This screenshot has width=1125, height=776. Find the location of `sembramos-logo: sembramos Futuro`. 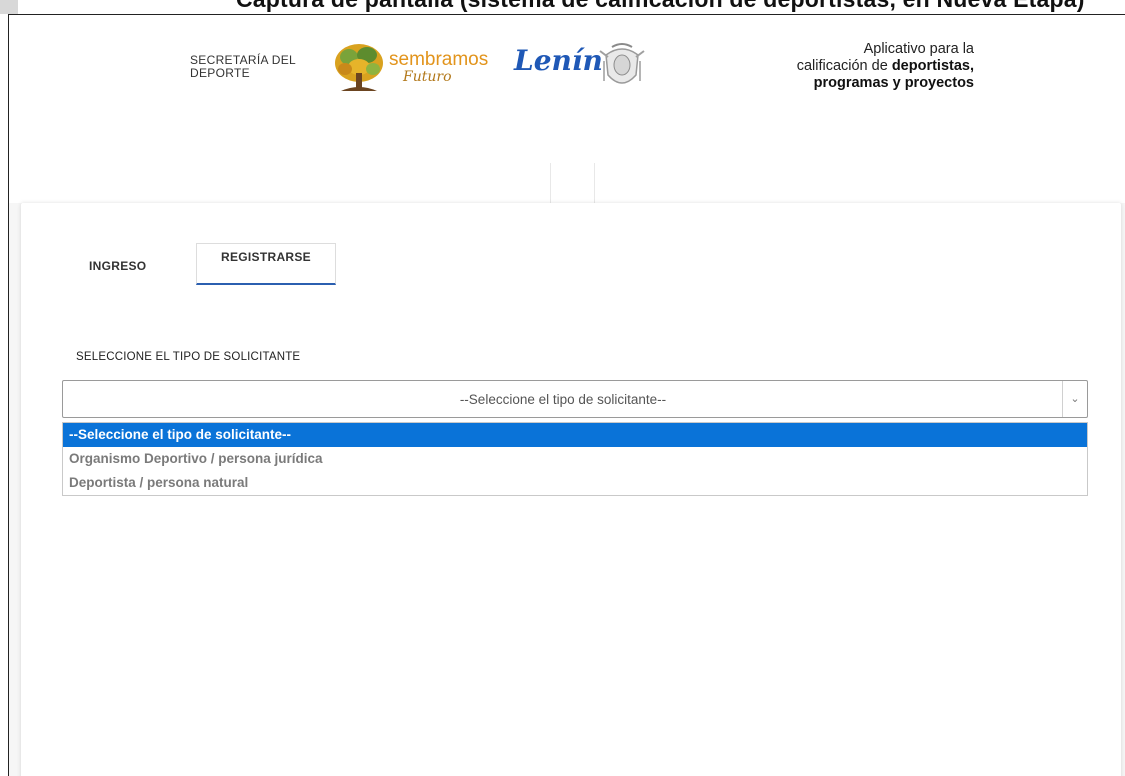

sembramos-logo: sembramos Futuro is located at coordinates (416, 68).